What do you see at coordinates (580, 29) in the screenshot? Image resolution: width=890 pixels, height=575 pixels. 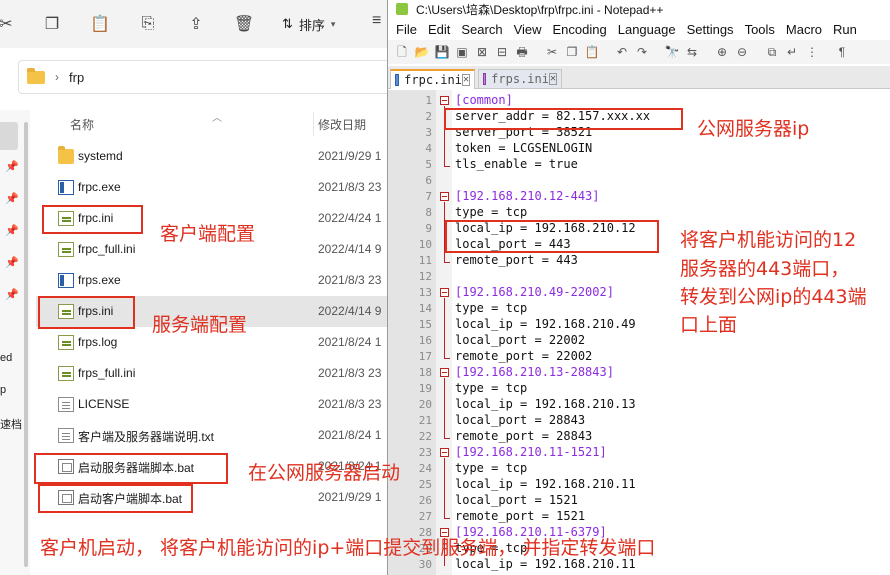 I see `menu-encoding: Encoding` at bounding box center [580, 29].